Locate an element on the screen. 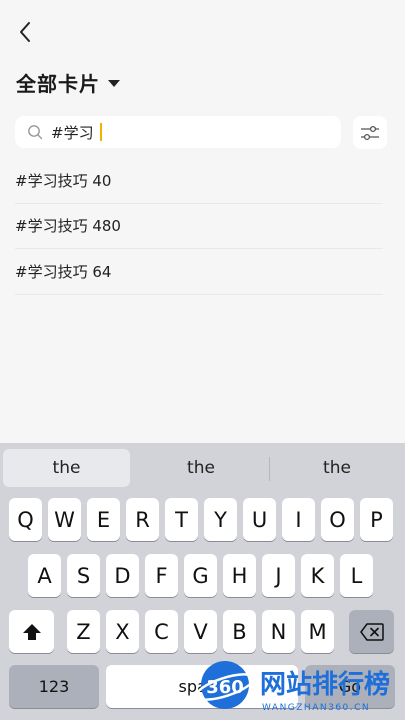 The height and width of the screenshot is (720, 405). result-item: #学习技巧 480 is located at coordinates (199, 226).